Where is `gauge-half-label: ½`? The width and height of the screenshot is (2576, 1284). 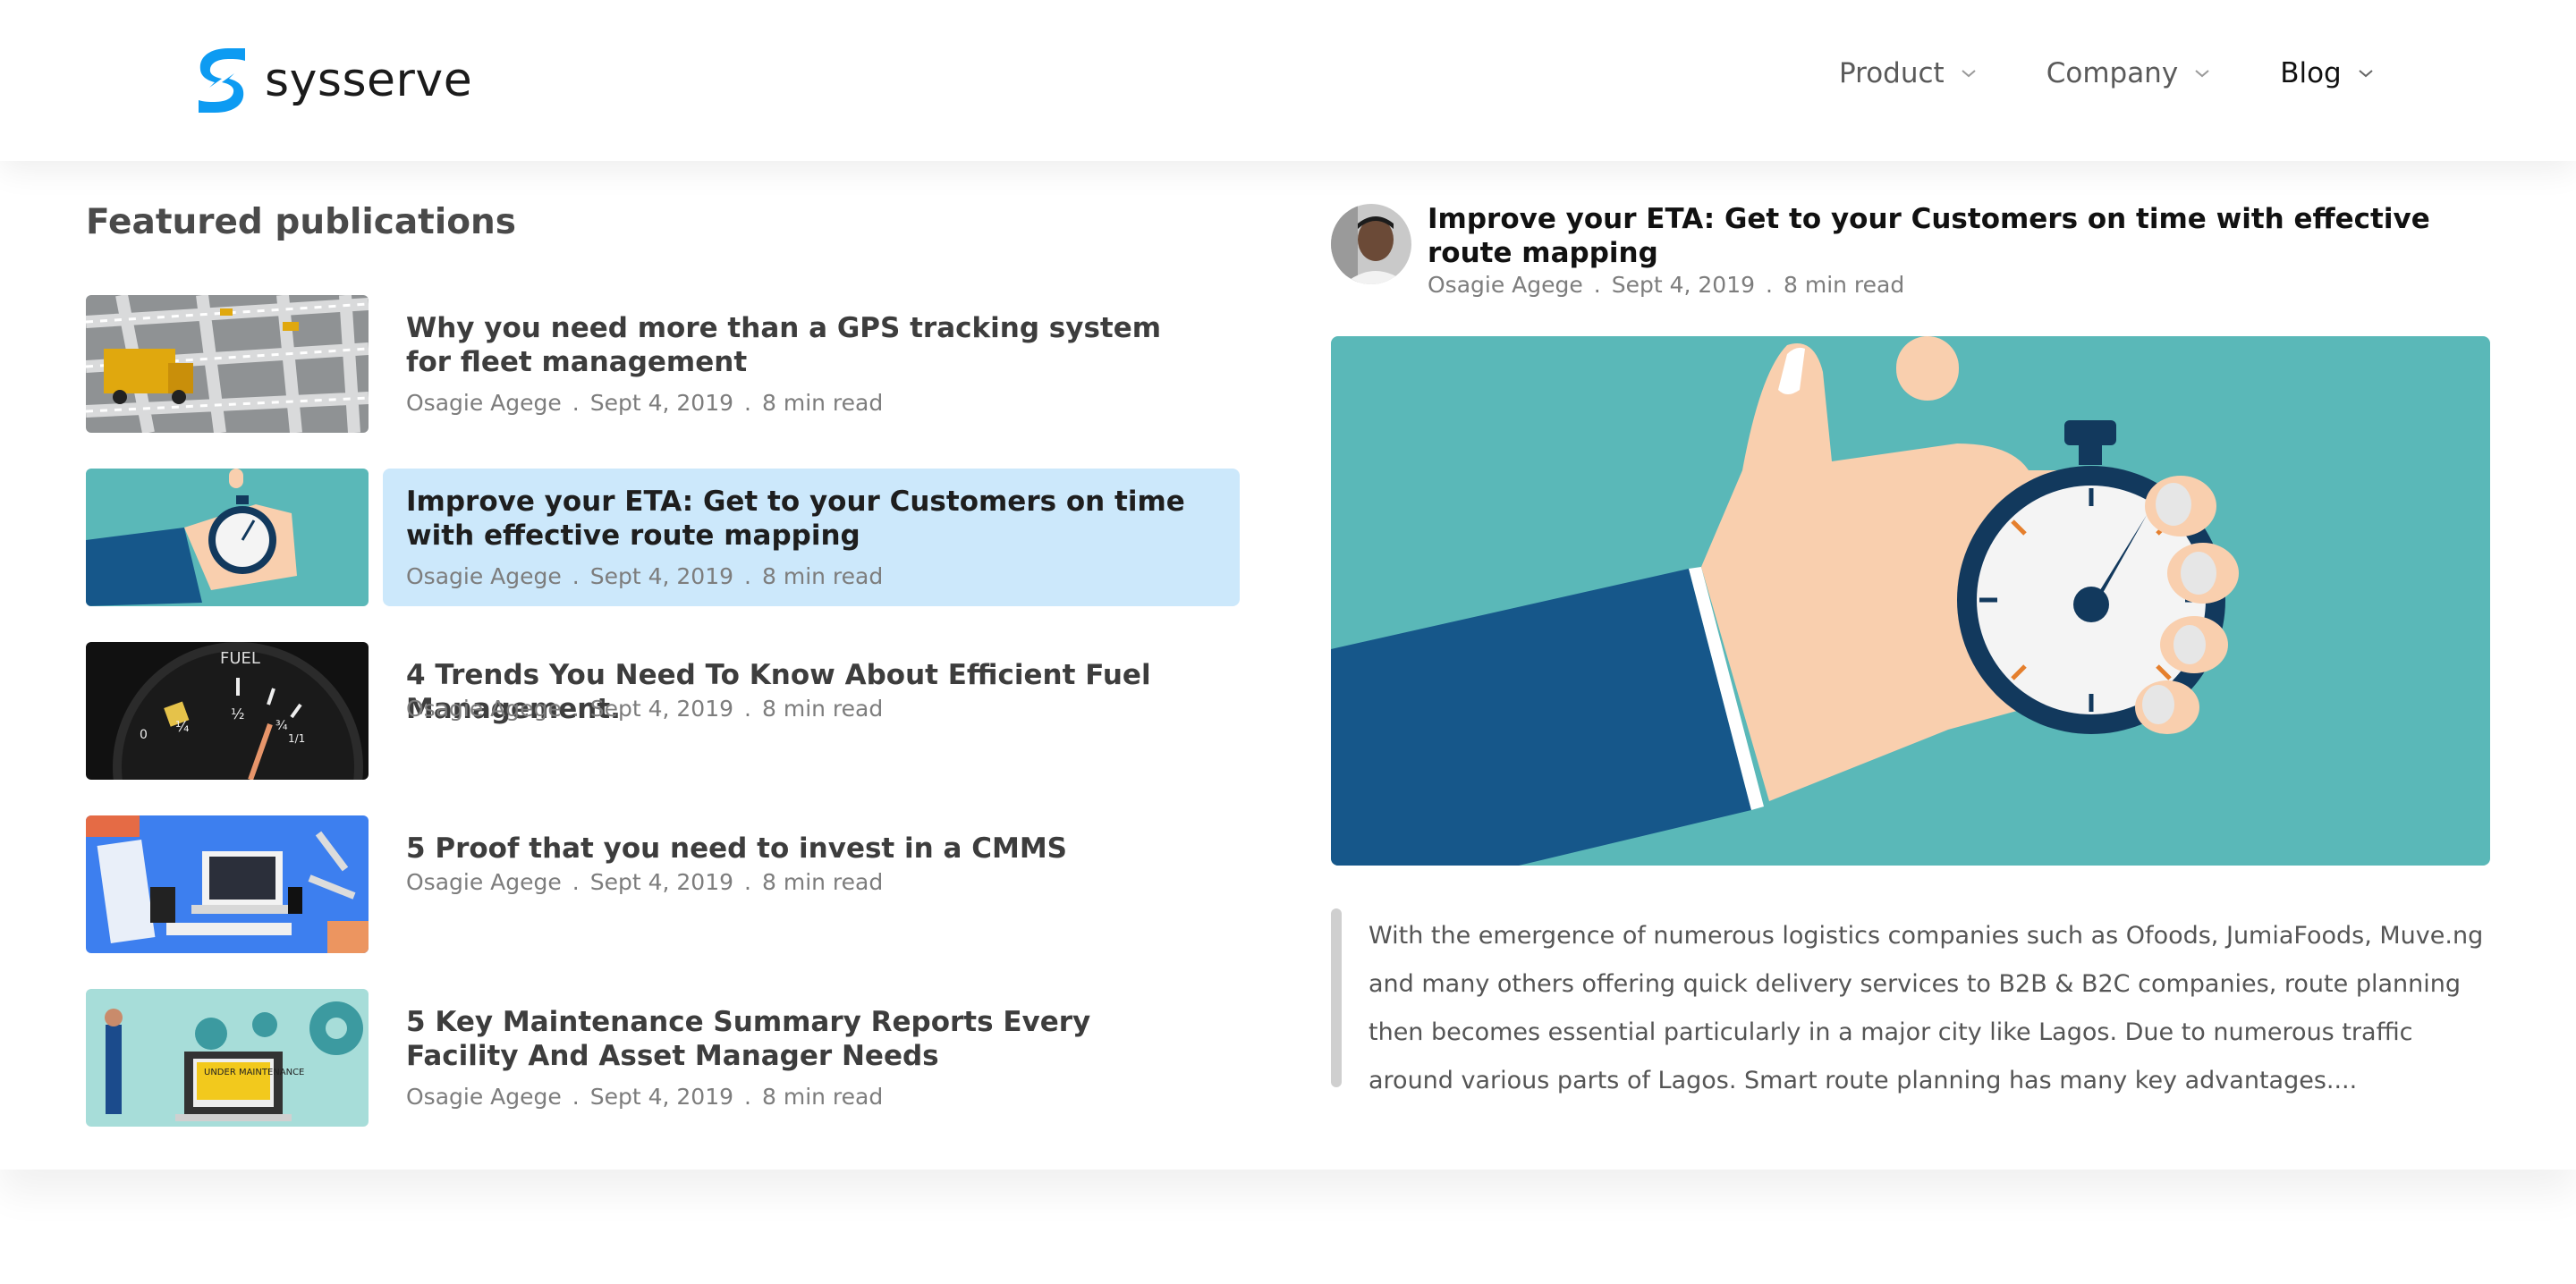
gauge-half-label: ½ is located at coordinates (238, 714).